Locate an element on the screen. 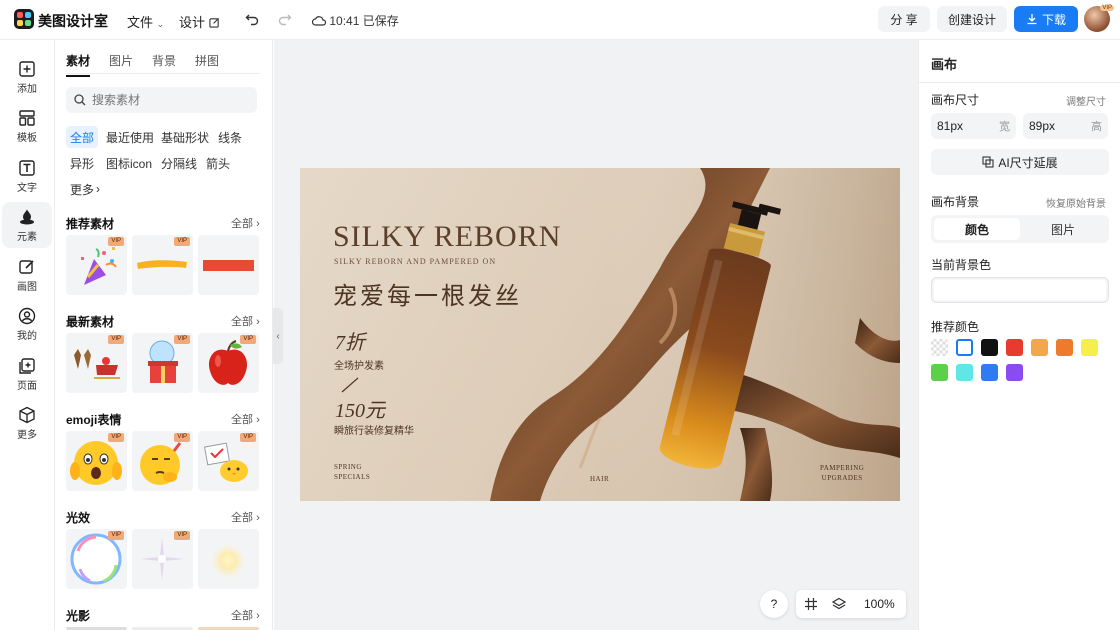  asset-thumb-sparkle: VIP is located at coordinates (162, 559).